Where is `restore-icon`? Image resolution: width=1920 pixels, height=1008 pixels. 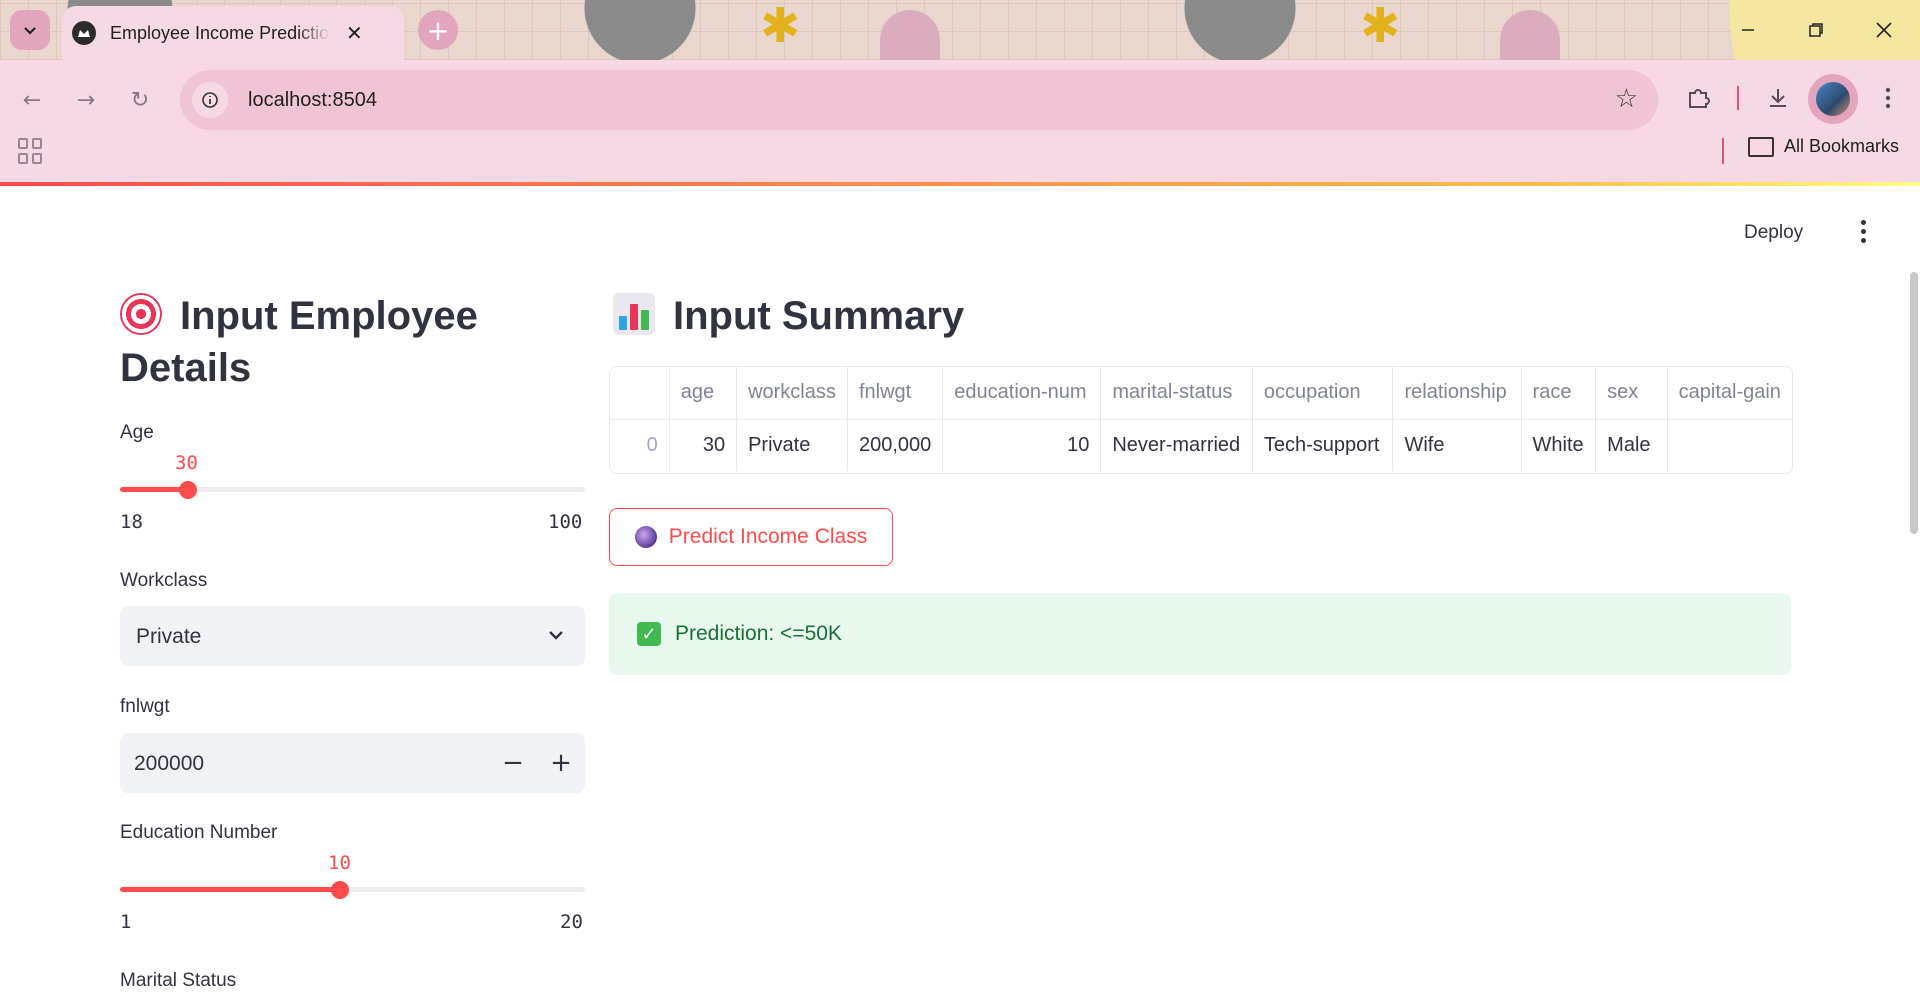
restore-icon is located at coordinates (1816, 30).